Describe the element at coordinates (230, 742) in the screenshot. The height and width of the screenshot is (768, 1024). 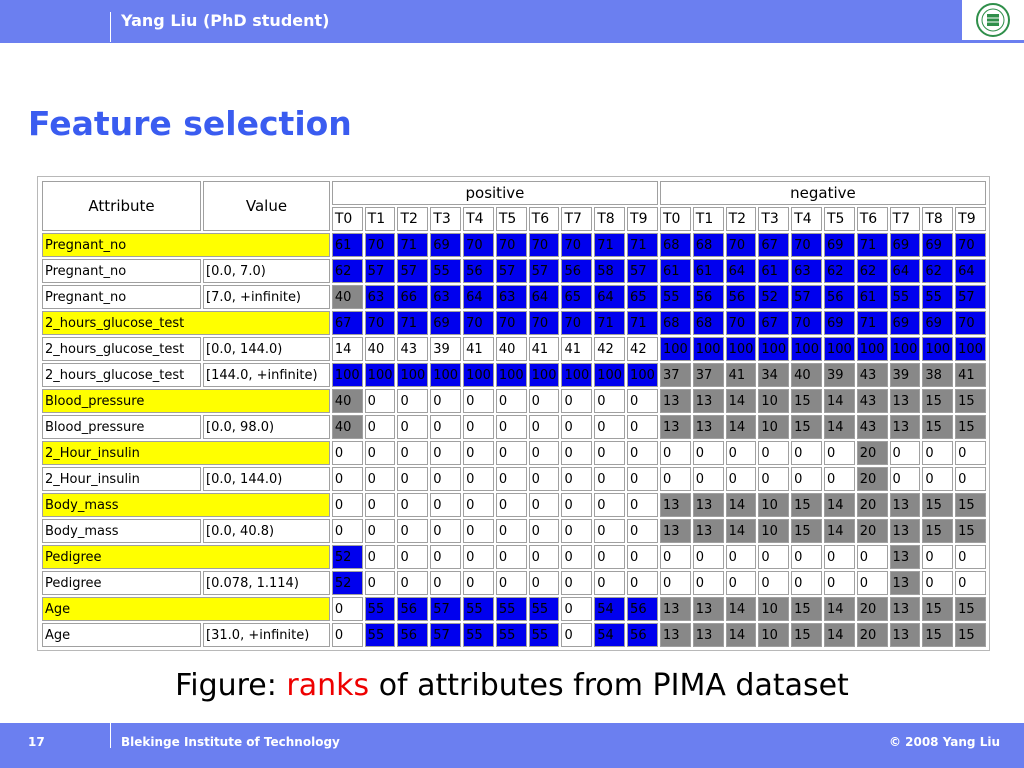
I see `institution-label: Blekinge Institute of Technology` at that location.